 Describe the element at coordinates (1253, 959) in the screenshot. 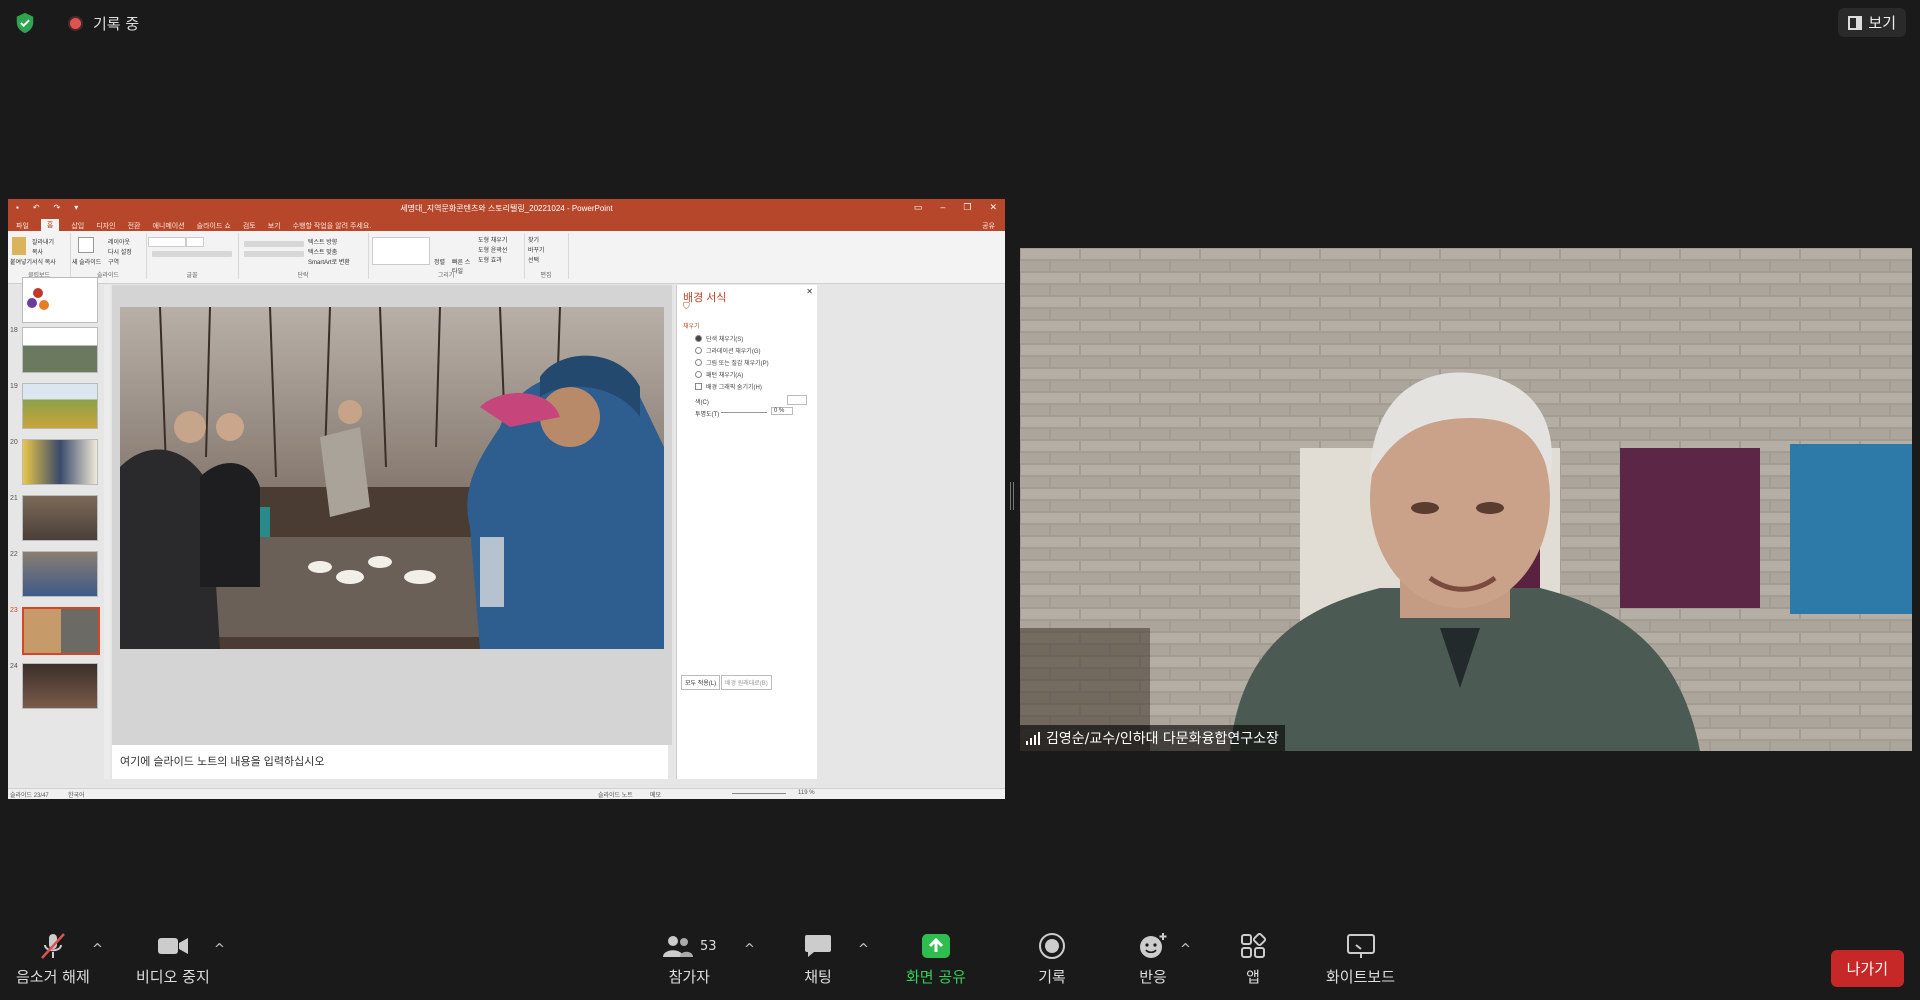

I see `apps-button: 앱` at that location.